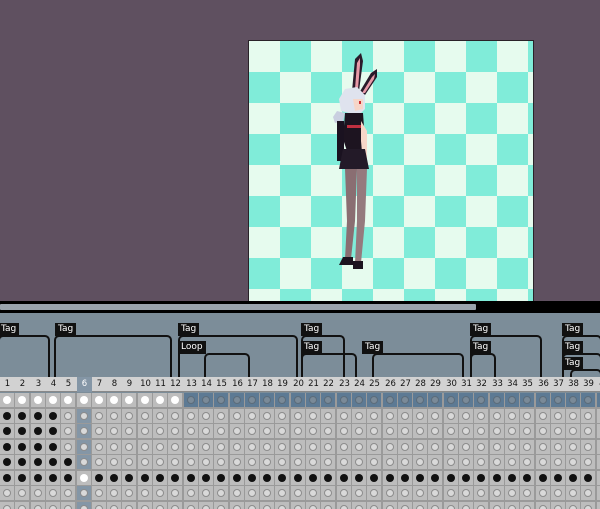 The height and width of the screenshot is (509, 600). What do you see at coordinates (7, 493) in the screenshot?
I see `cel-r6-f1` at bounding box center [7, 493].